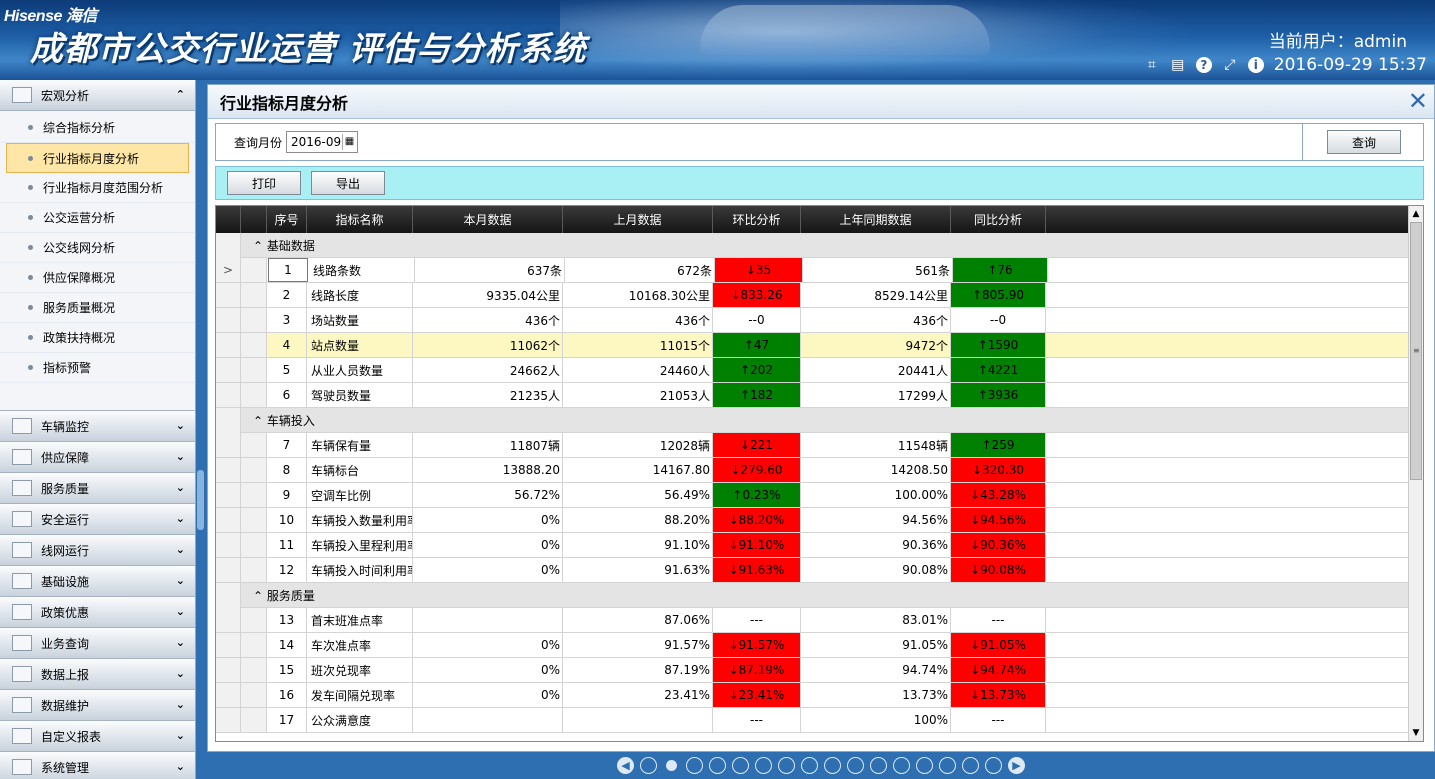 The width and height of the screenshot is (1435, 779). I want to click on sidebar-group: 数据上报 ⌄, so click(97, 674).